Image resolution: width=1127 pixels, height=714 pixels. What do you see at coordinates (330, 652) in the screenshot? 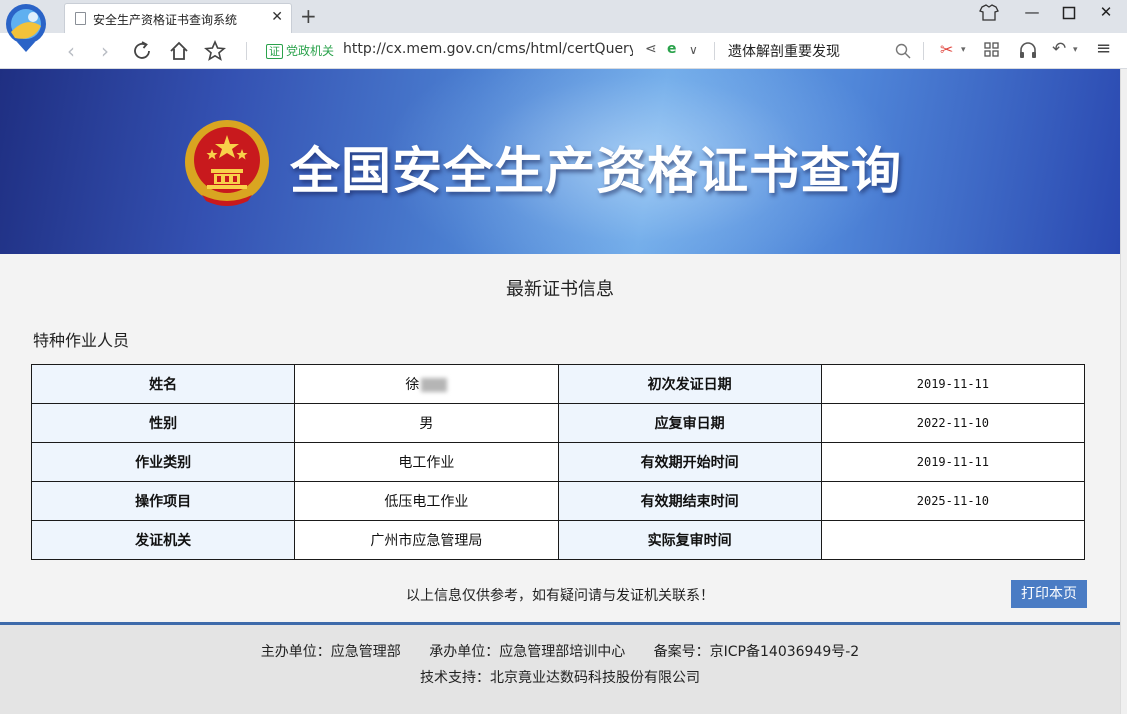
I see `footer-host: 主办单位：应急管理部` at bounding box center [330, 652].